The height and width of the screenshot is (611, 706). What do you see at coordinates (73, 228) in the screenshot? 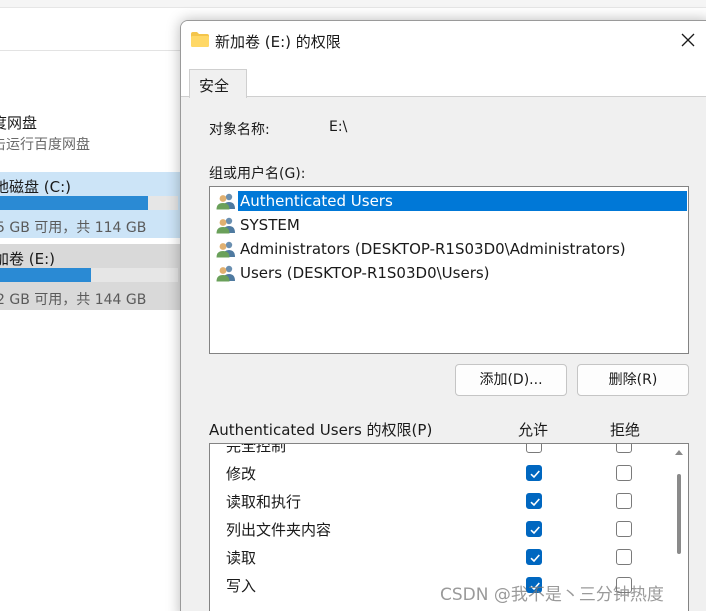
I see `drive-c-free: 5 GB 可用，共 114 GB` at bounding box center [73, 228].